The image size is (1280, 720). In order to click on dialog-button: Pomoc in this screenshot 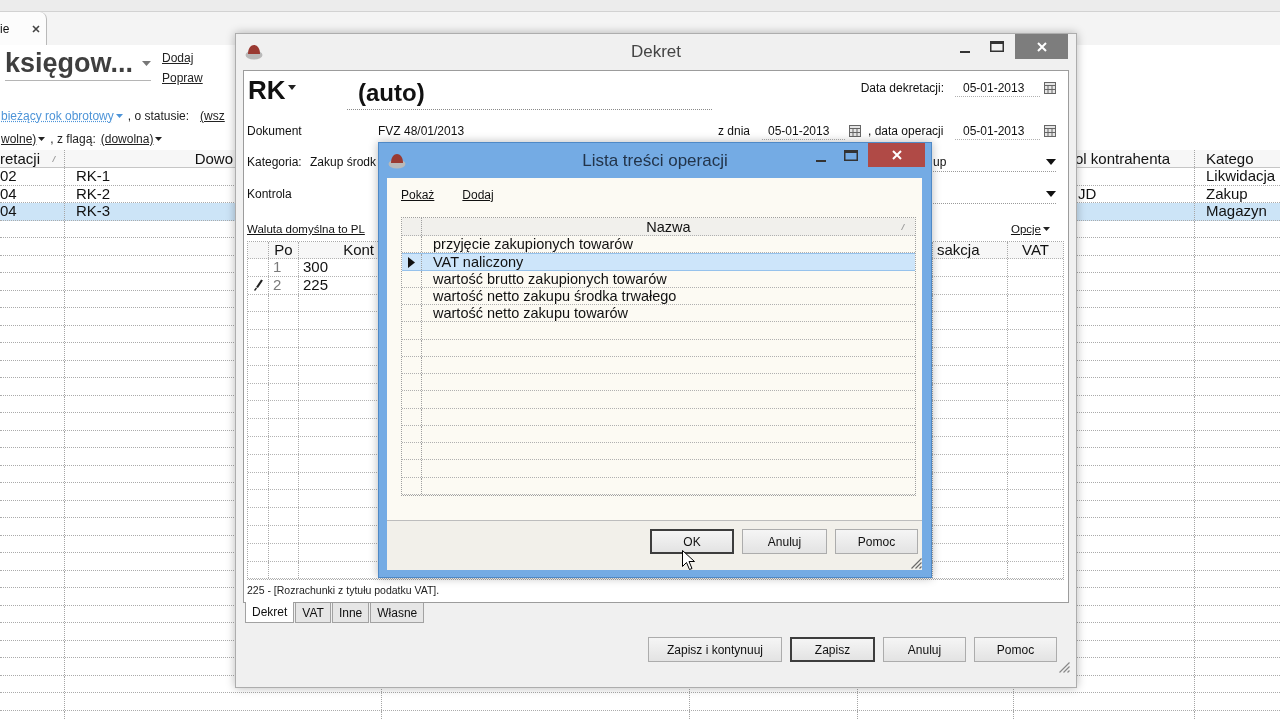, I will do `click(876, 541)`.